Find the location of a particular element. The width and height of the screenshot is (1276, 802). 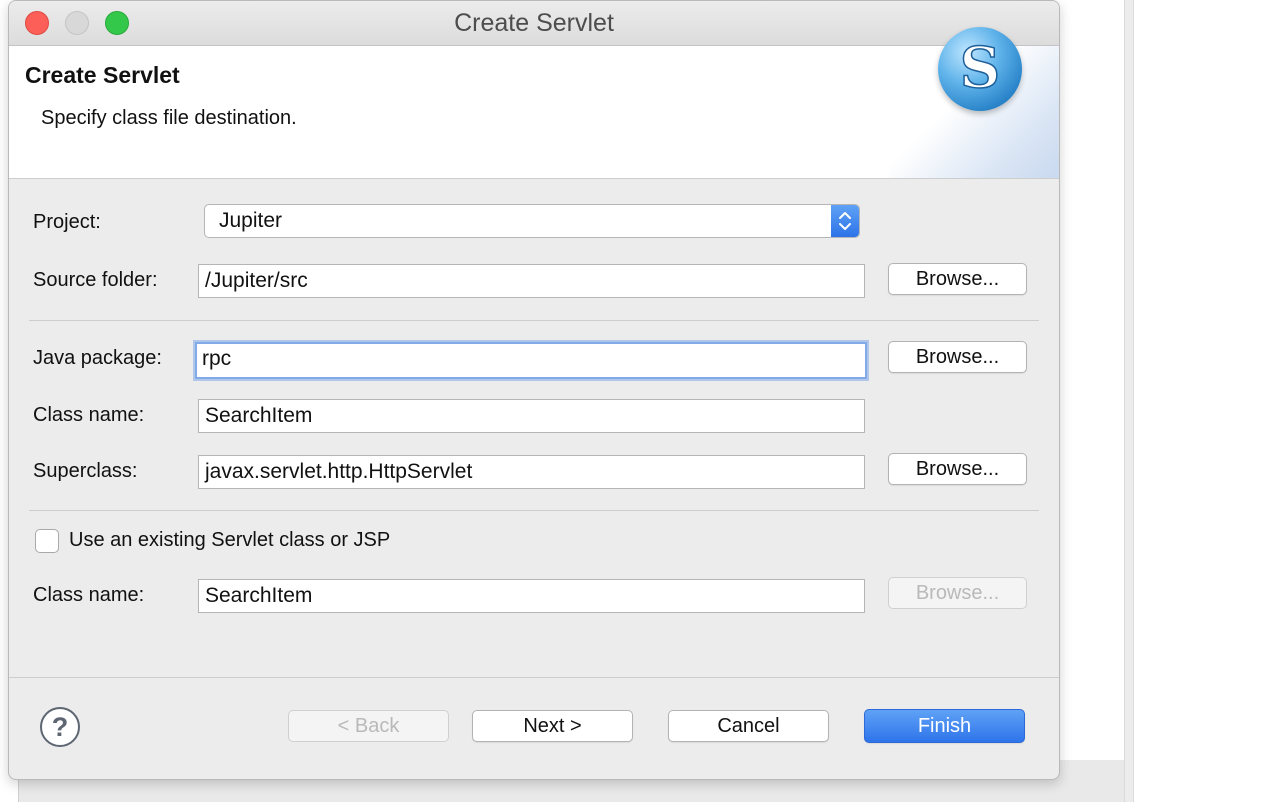

superclass-label: Superclass: is located at coordinates (85, 471).